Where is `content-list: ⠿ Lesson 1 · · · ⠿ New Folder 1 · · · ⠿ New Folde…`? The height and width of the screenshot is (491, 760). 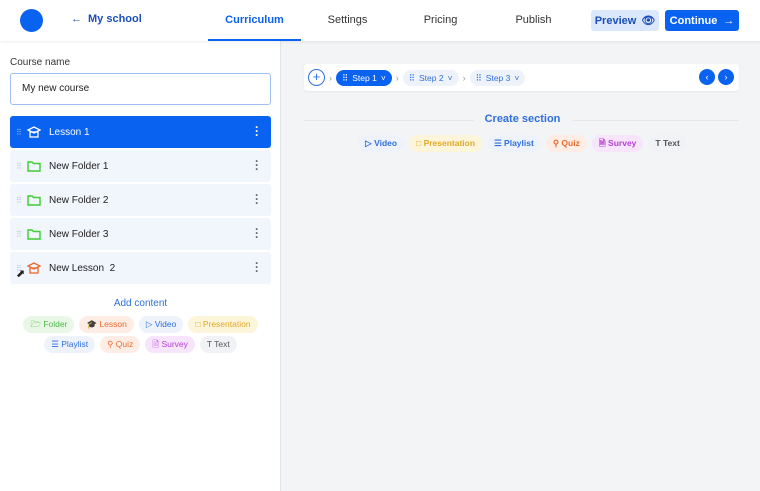
content-list: ⠿ Lesson 1 · · · ⠿ New Folder 1 · · · ⠿ New Folde… is located at coordinates (140, 201).